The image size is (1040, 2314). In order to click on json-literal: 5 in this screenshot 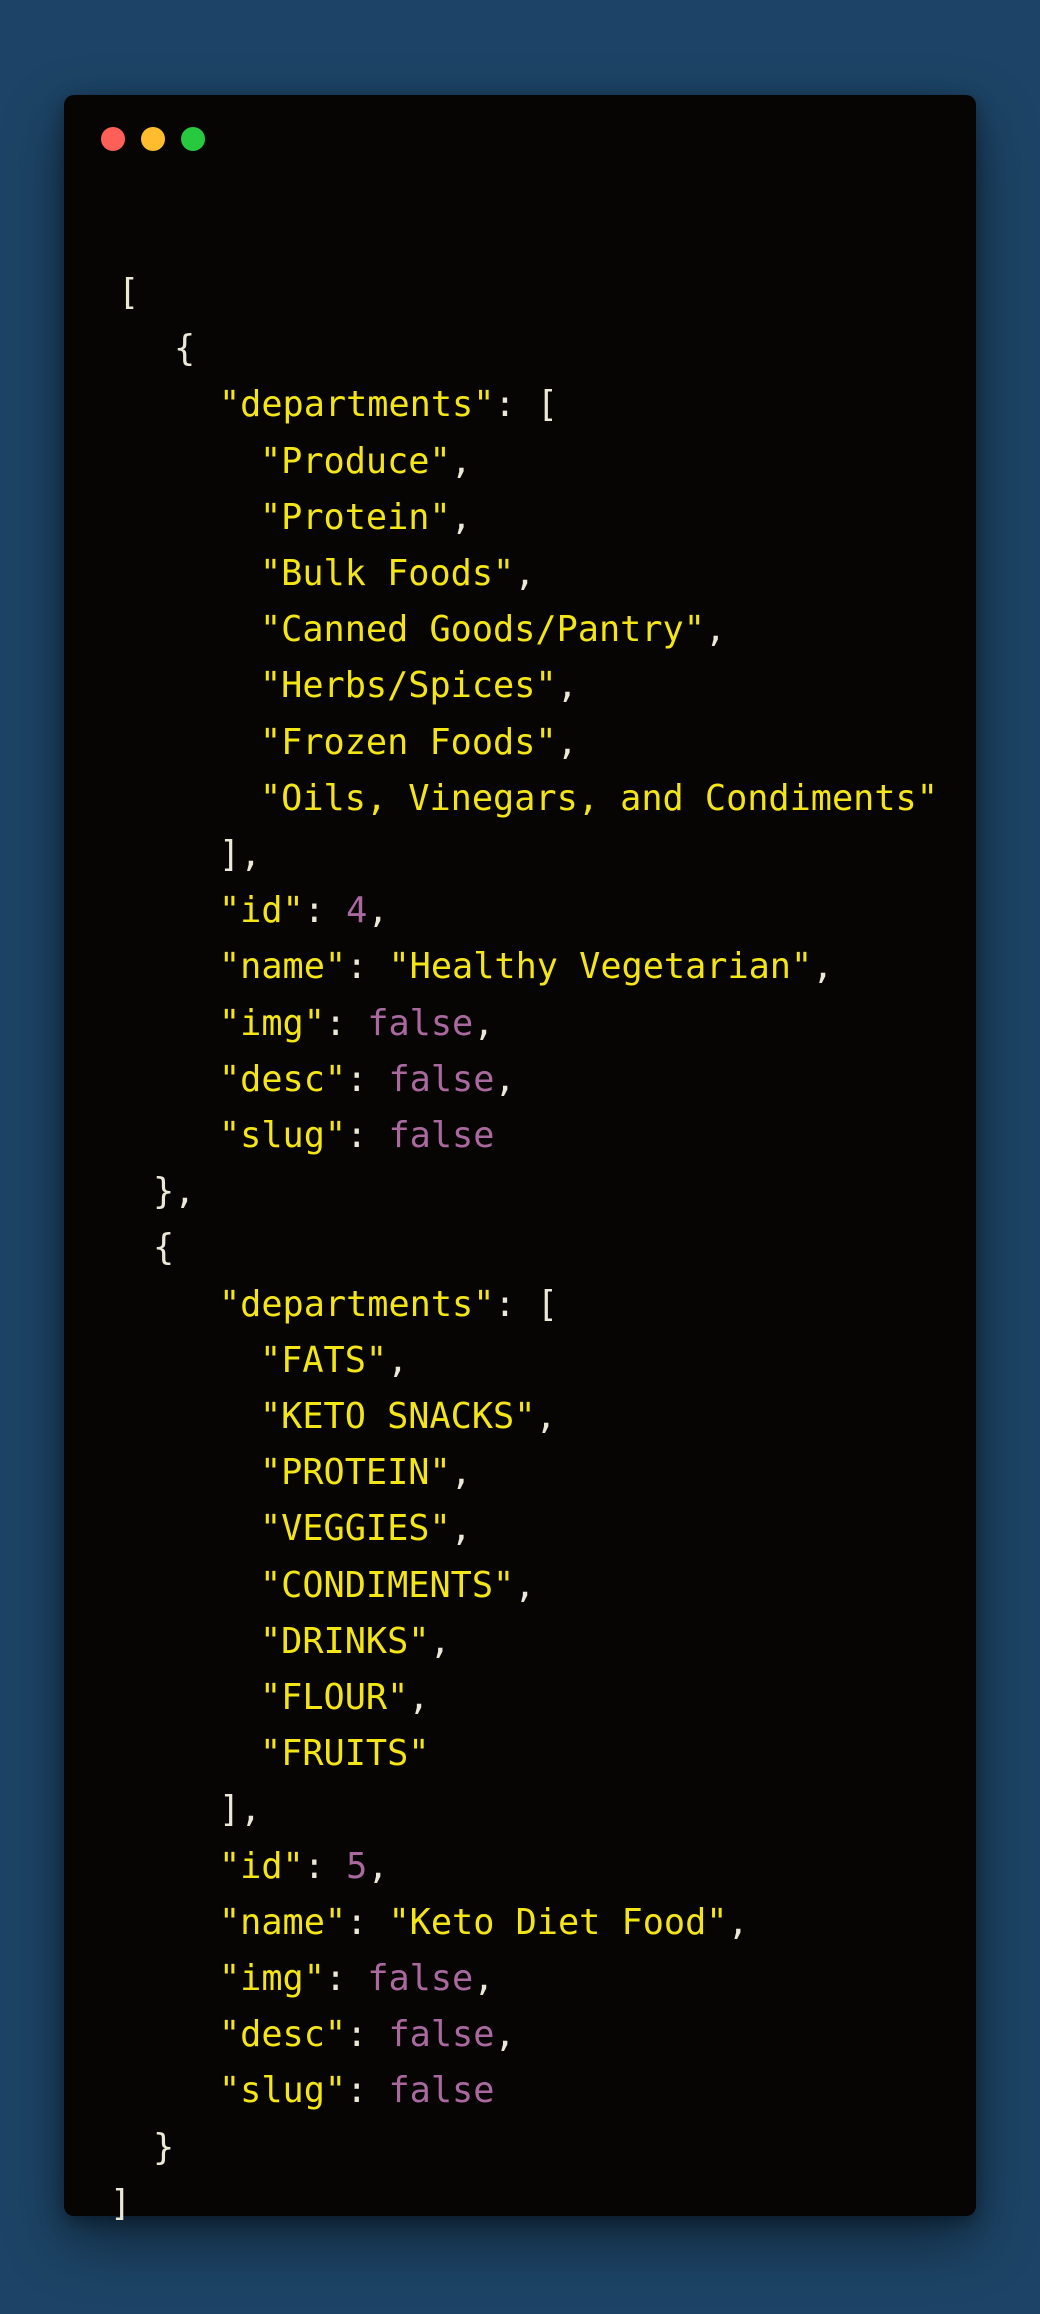, I will do `click(357, 1866)`.